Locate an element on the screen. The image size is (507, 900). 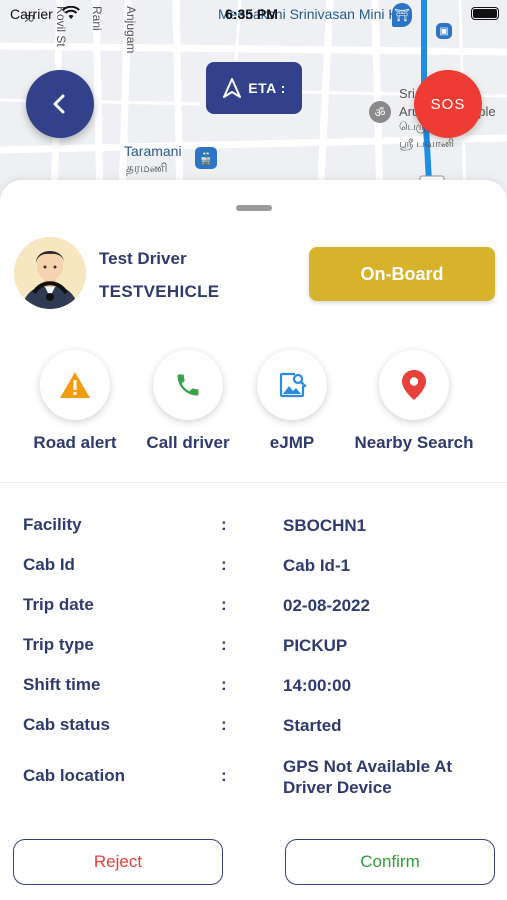
map-label-sri: Sri is located at coordinates (407, 93).